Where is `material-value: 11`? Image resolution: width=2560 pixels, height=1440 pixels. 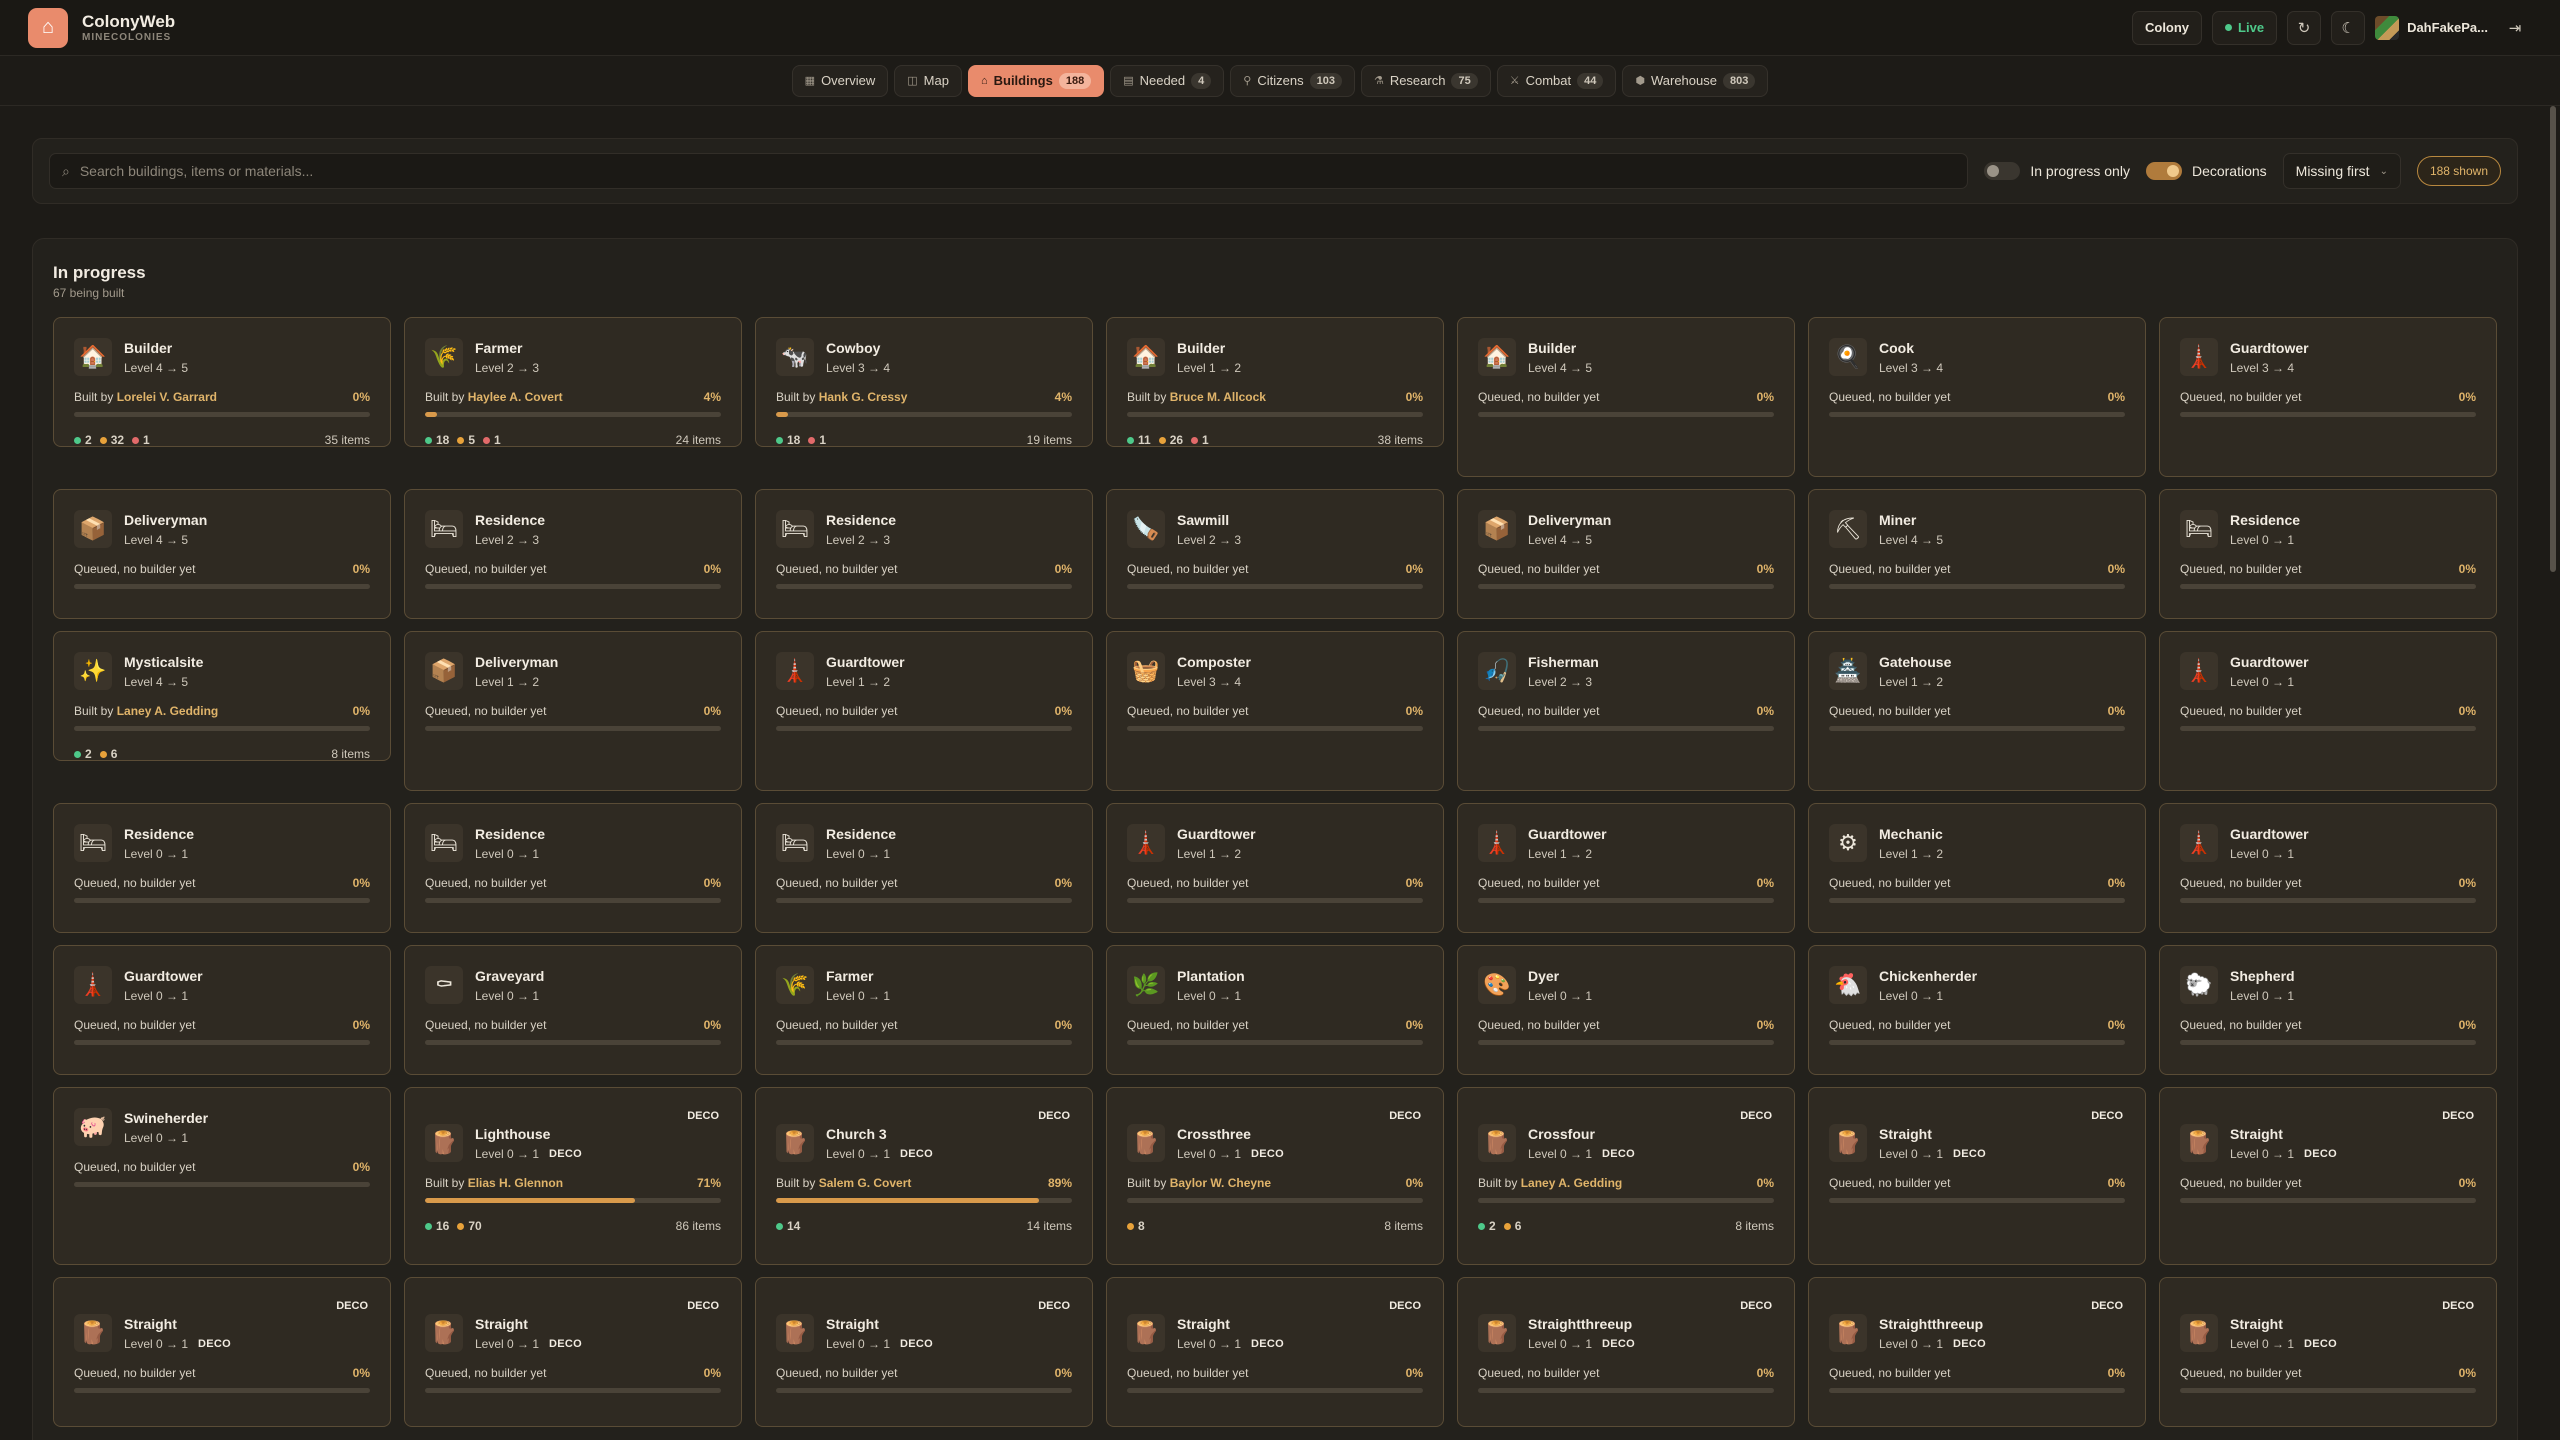 material-value: 11 is located at coordinates (1144, 440).